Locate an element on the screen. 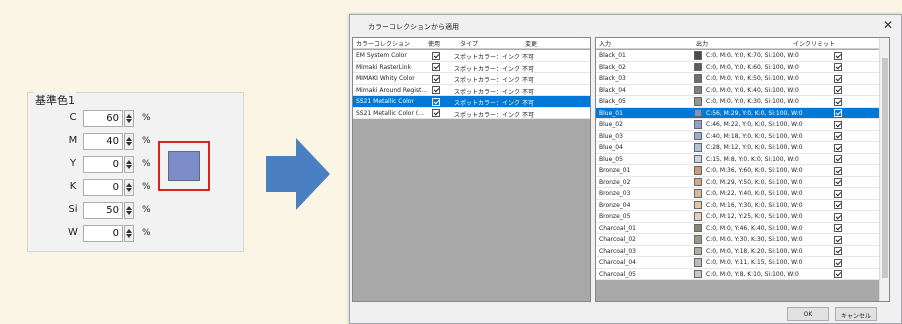 This screenshot has width=902, height=324. color-swatch is located at coordinates (184, 166).